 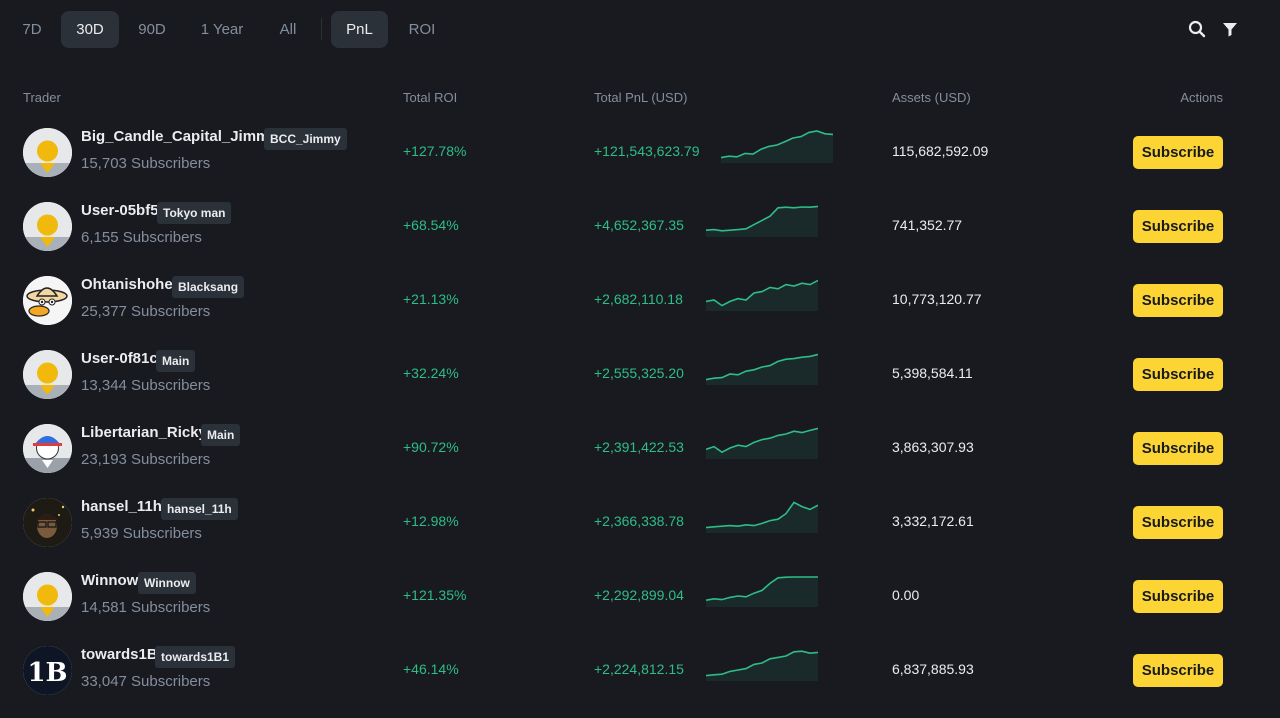 What do you see at coordinates (906, 595) in the screenshot?
I see `assets-value: 0.00` at bounding box center [906, 595].